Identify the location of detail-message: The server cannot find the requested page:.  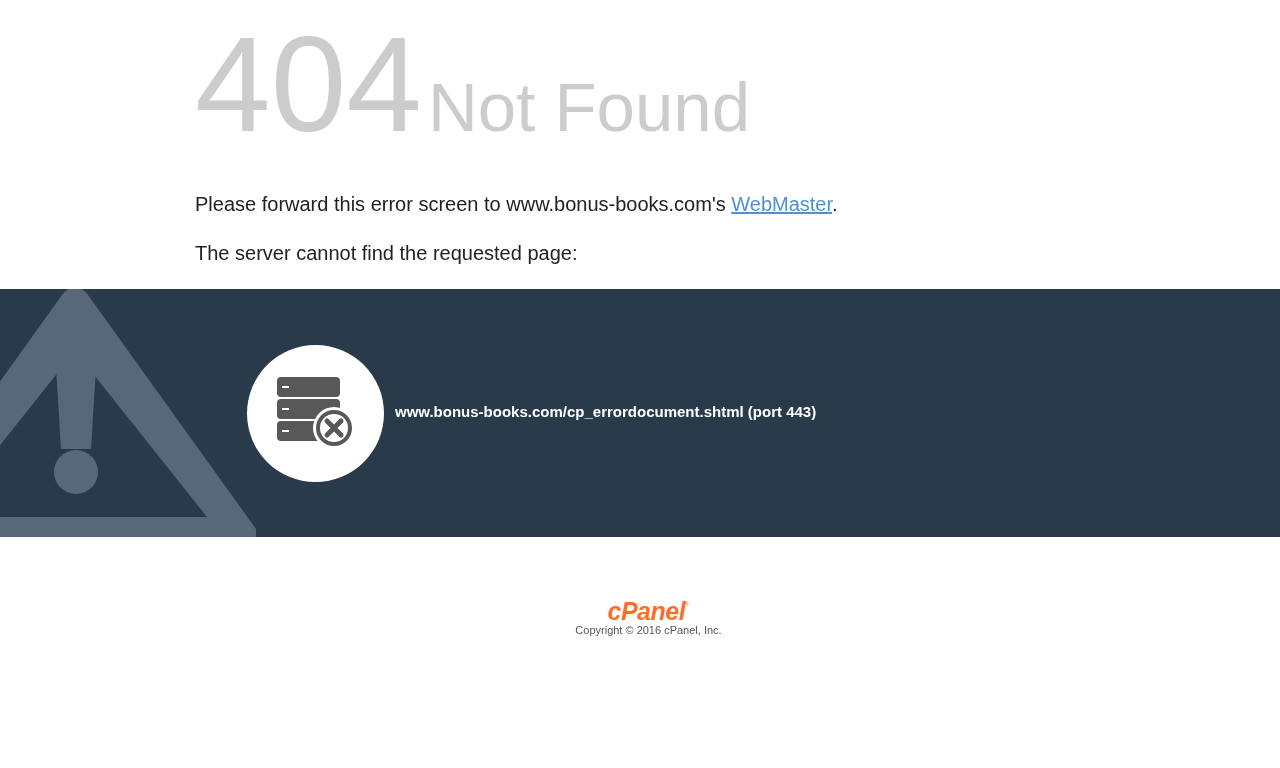
(387, 253).